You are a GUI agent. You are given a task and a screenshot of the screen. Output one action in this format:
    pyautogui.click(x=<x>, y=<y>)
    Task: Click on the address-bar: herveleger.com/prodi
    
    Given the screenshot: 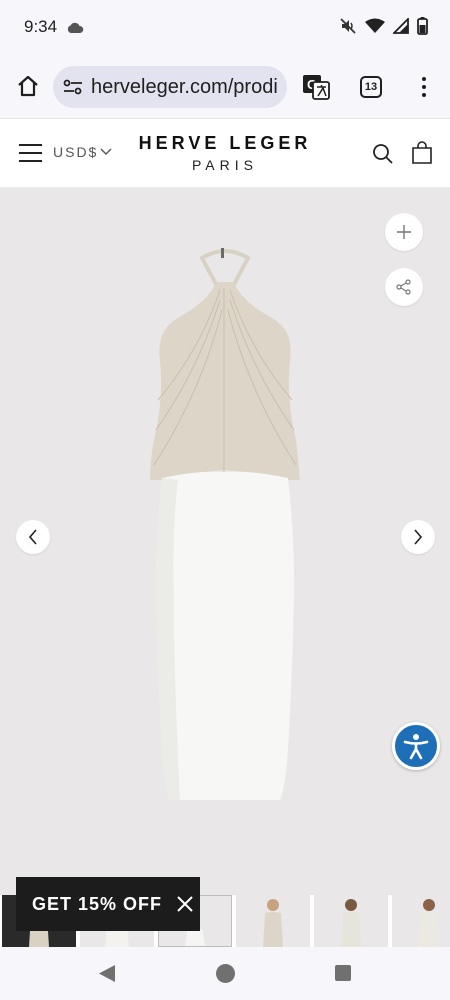 What is the action you would take?
    pyautogui.click(x=170, y=87)
    